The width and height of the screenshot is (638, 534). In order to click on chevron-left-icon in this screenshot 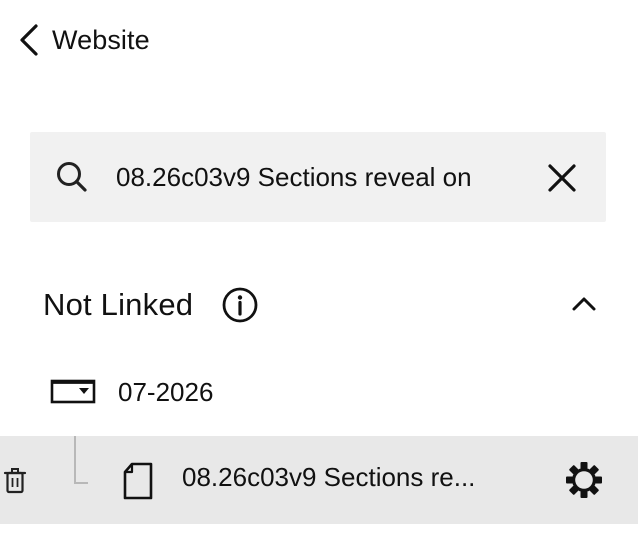, I will do `click(29, 40)`.